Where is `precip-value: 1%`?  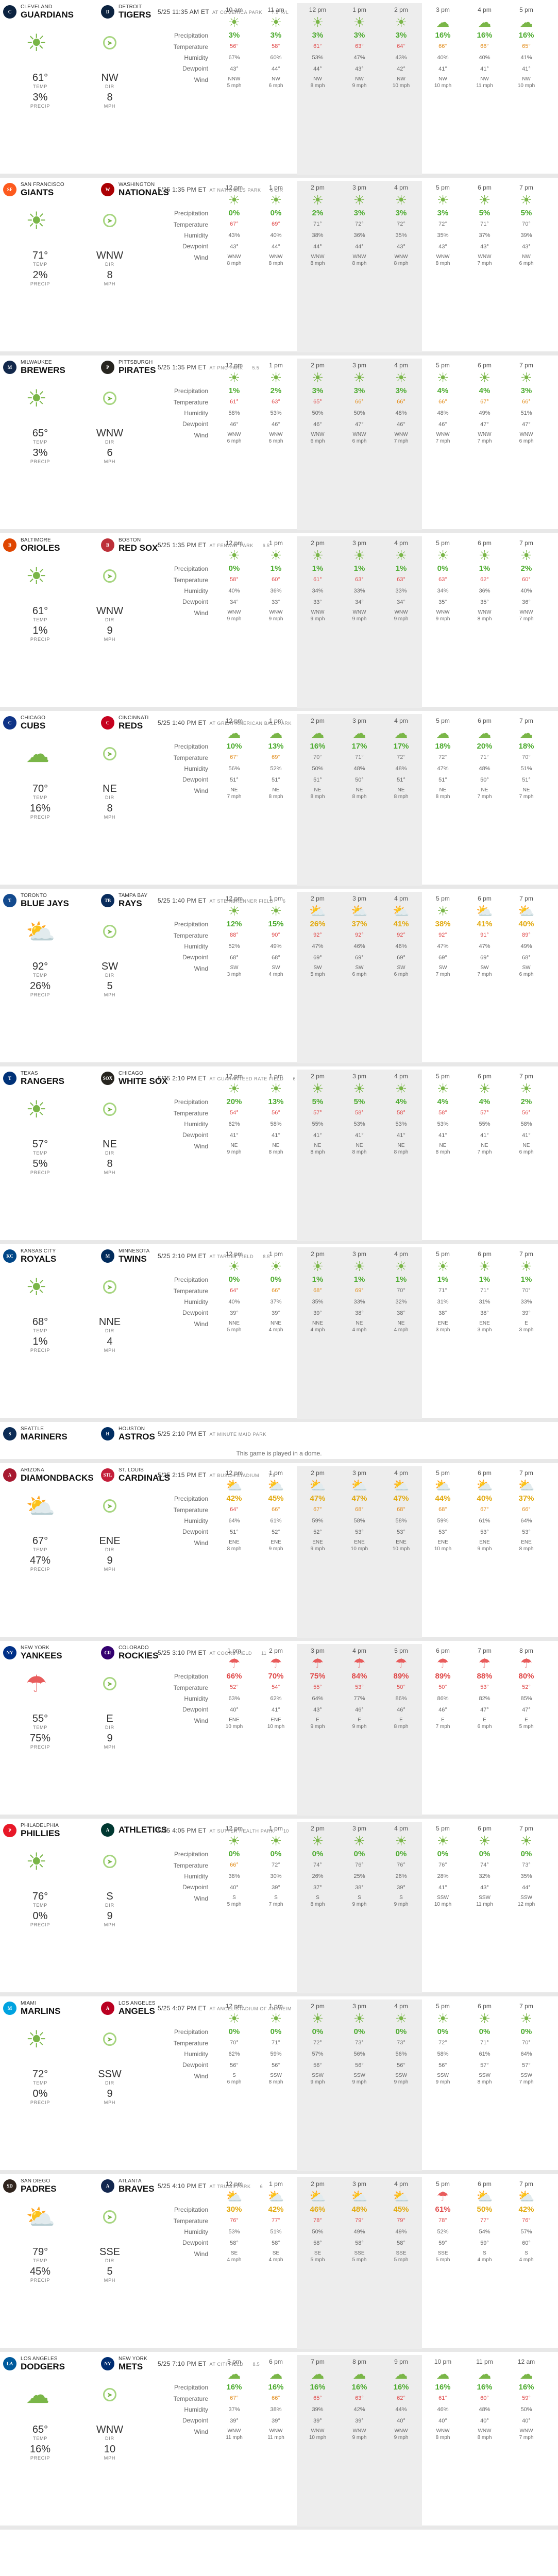 precip-value: 1% is located at coordinates (234, 390).